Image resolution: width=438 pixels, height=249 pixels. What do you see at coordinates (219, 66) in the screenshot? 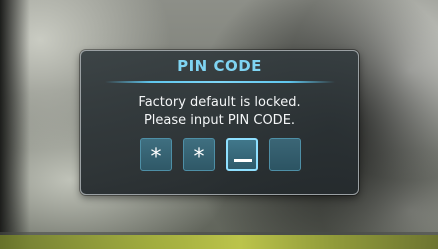
I see `dialog-title: PIN CODE` at bounding box center [219, 66].